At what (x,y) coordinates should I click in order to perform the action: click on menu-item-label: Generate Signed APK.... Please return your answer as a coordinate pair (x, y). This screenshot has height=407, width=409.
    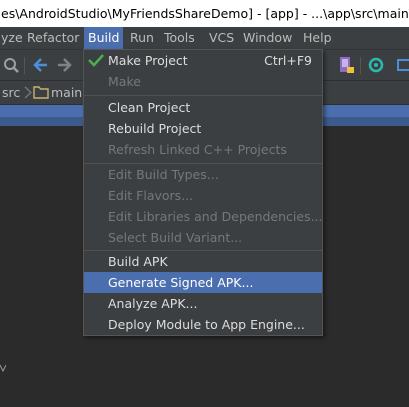
    Looking at the image, I should click on (181, 282).